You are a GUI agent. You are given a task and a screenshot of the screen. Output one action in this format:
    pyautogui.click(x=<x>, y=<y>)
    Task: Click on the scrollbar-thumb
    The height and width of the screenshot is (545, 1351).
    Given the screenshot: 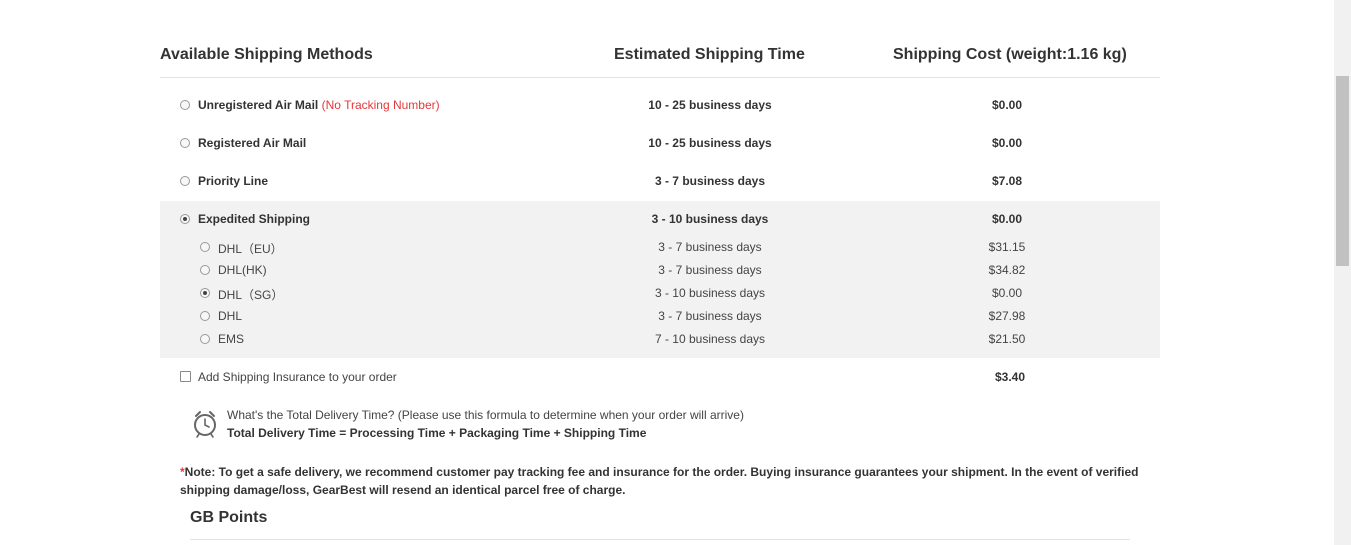 What is the action you would take?
    pyautogui.click(x=1342, y=171)
    